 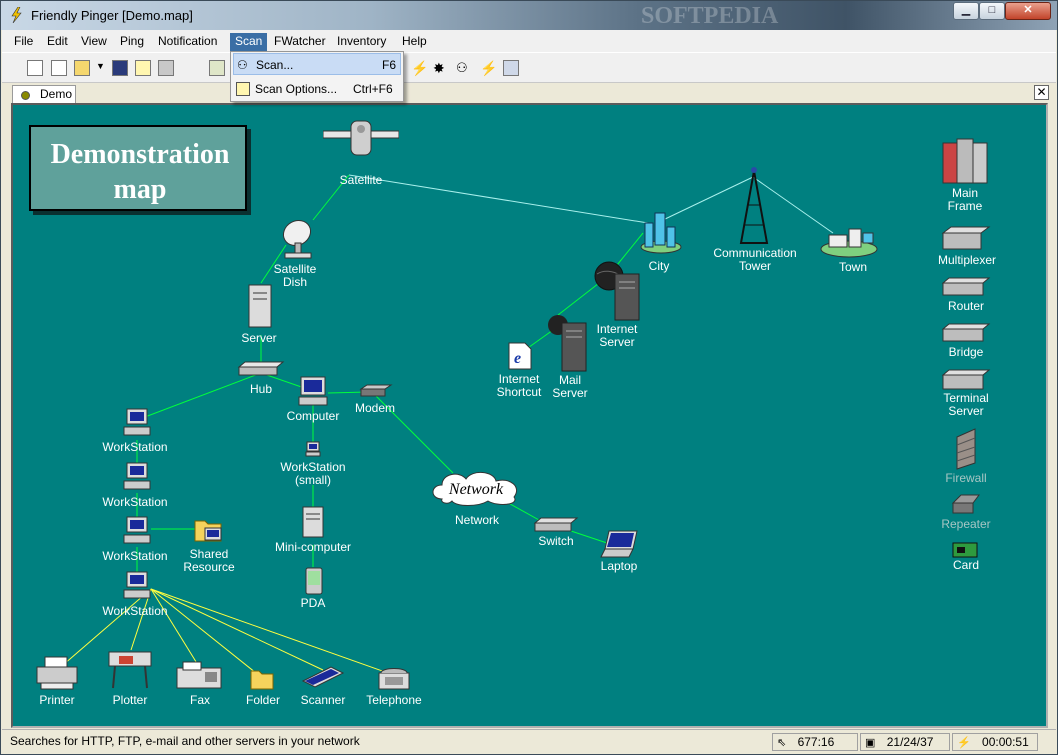 What do you see at coordinates (849, 241) in the screenshot?
I see `town-icon` at bounding box center [849, 241].